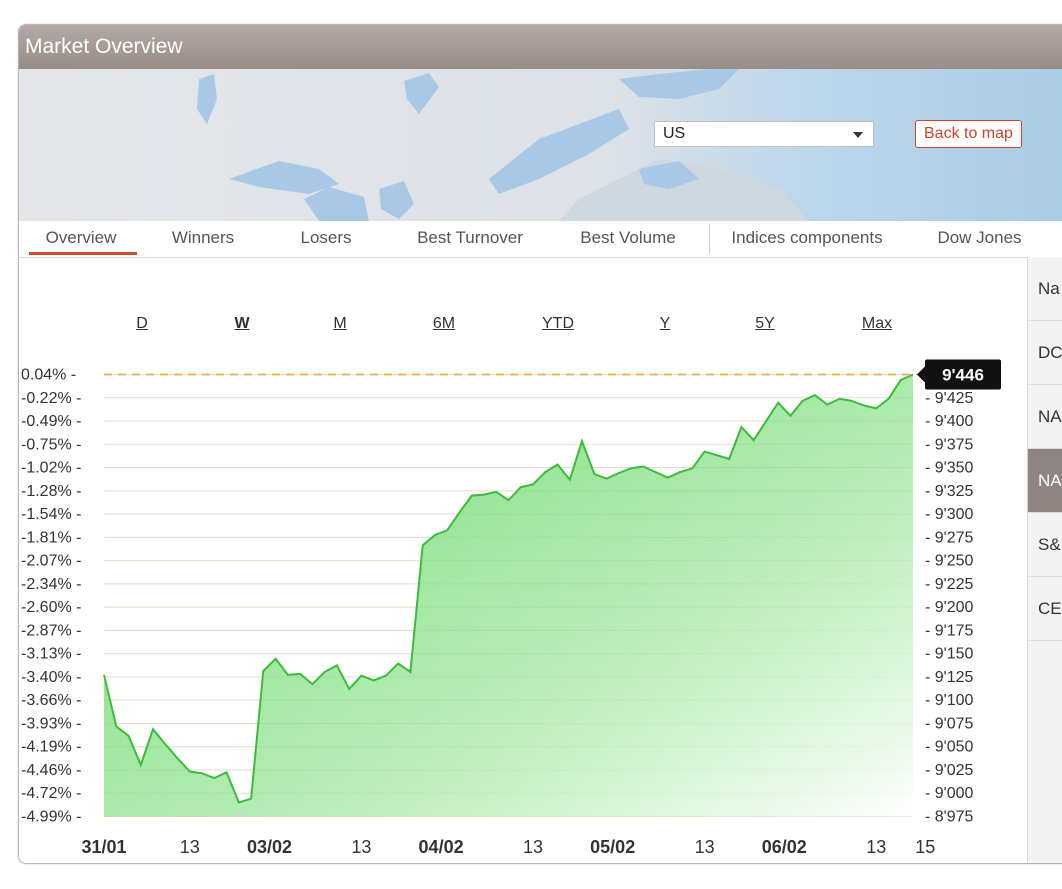 The image size is (1062, 889). Describe the element at coordinates (949, 561) in the screenshot. I see `y-right-tick-label: - 9'250` at that location.